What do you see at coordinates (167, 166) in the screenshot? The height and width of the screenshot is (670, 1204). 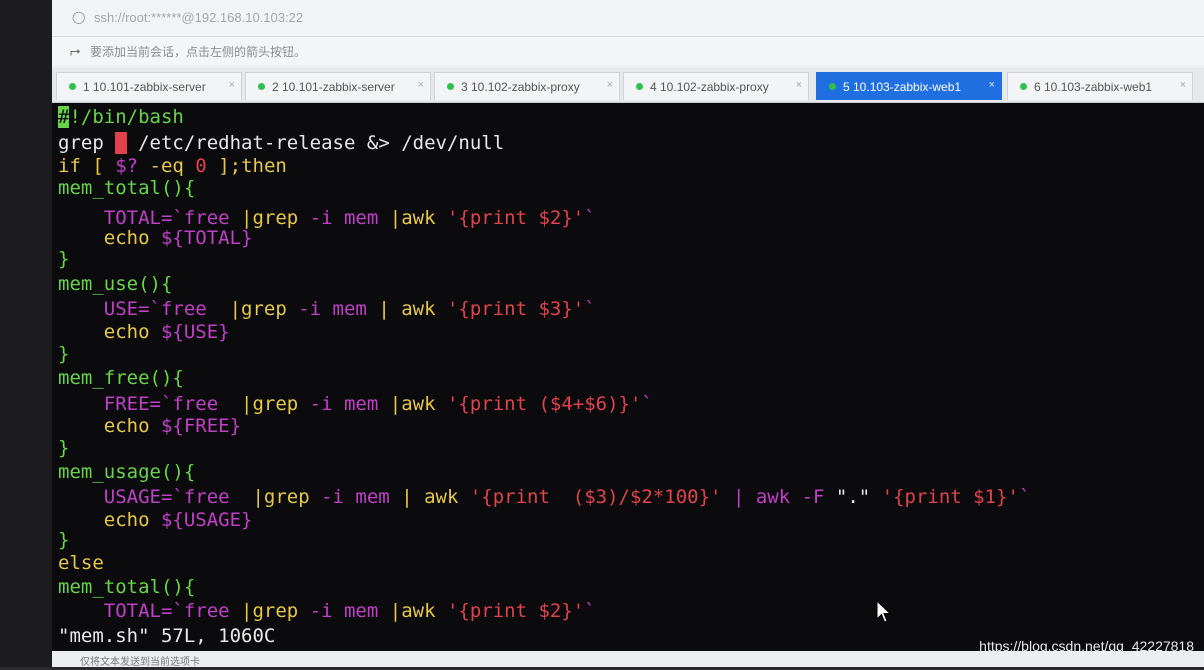 I see `code-token: -eq` at bounding box center [167, 166].